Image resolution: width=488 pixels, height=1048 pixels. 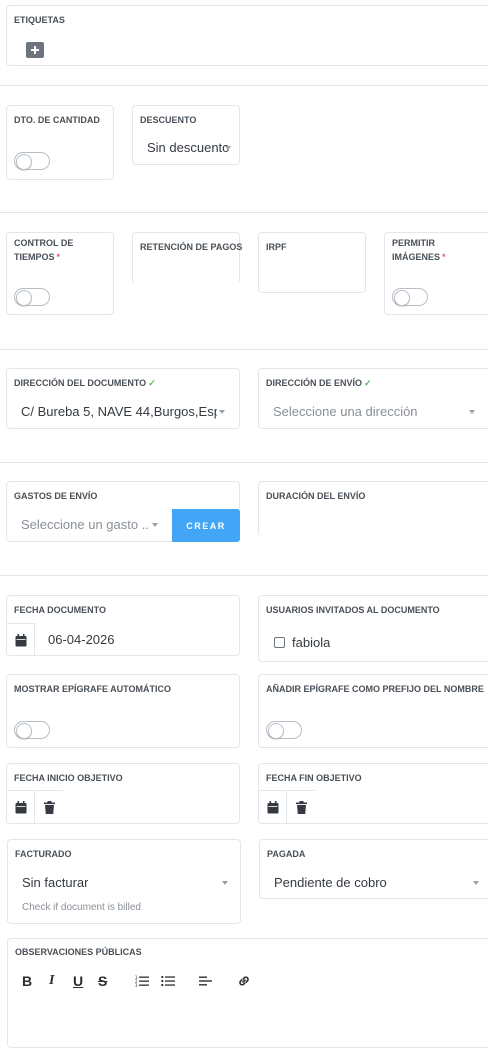 I want to click on fecha-fin-clear-button, so click(x=301, y=807).